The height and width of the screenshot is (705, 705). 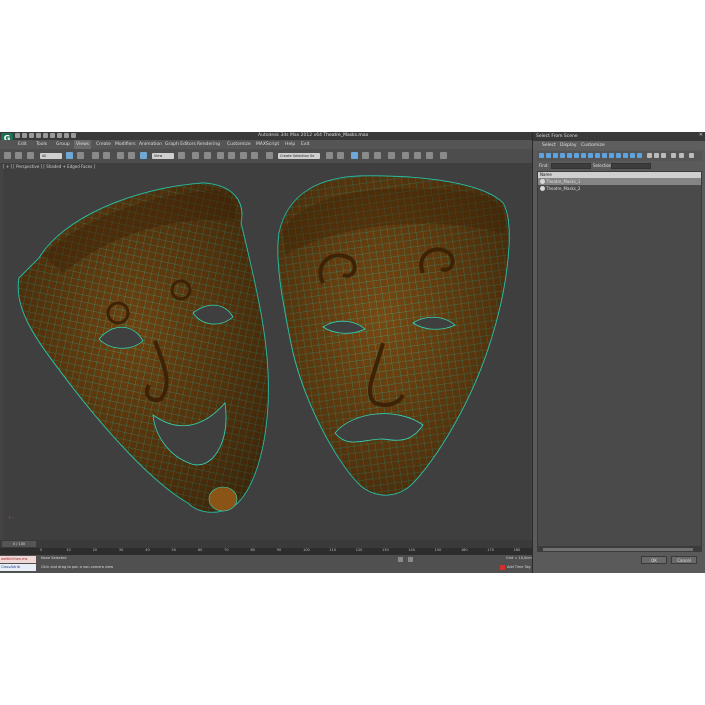 I want to click on angle-snap-icon, so click(x=231, y=155).